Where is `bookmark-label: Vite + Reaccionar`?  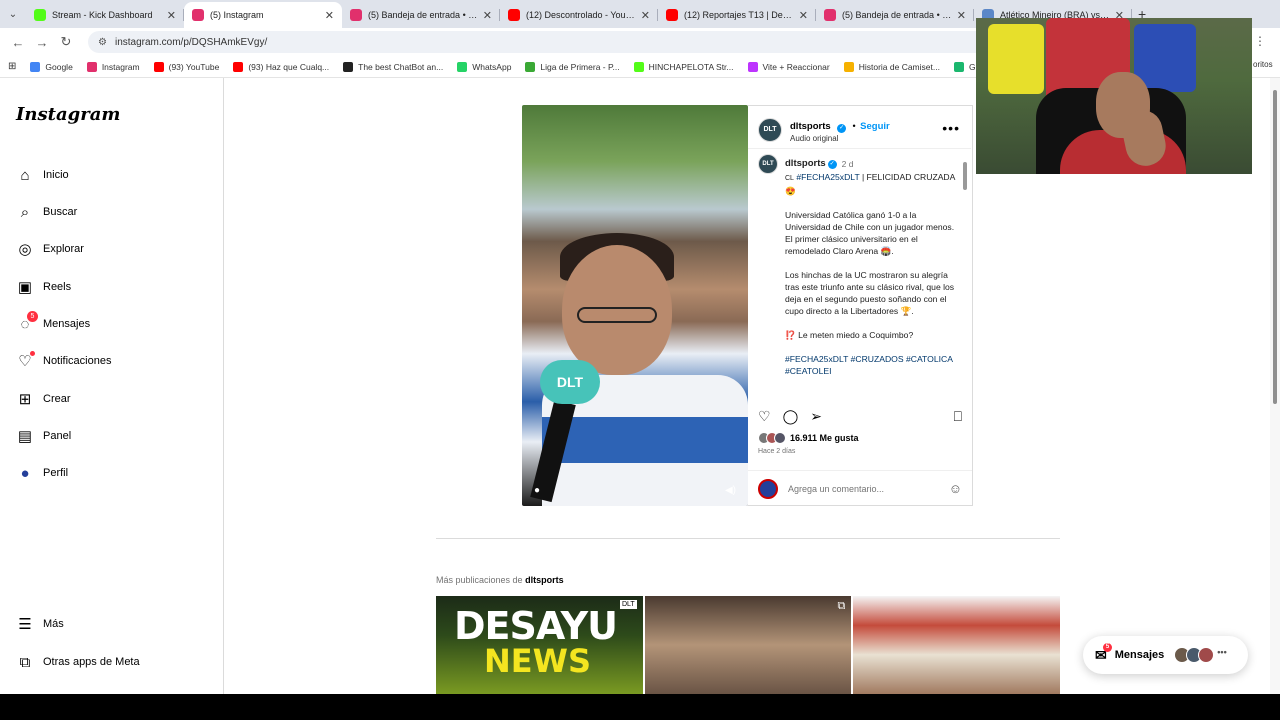 bookmark-label: Vite + Reaccionar is located at coordinates (796, 66).